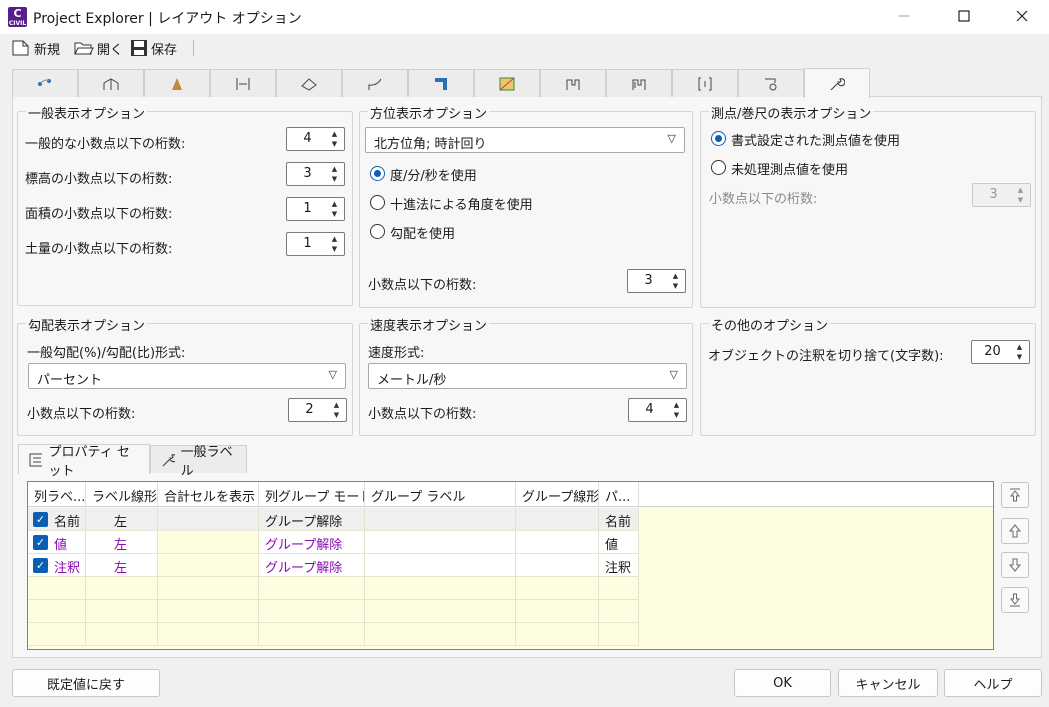 This screenshot has height=707, width=1049. What do you see at coordinates (377, 202) in the screenshot?
I see `radio-decimal` at bounding box center [377, 202].